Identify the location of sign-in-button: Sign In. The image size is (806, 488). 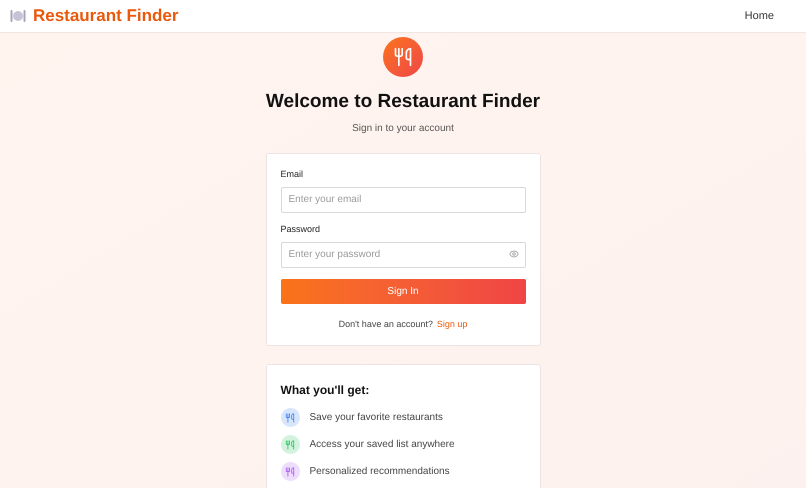
(403, 291).